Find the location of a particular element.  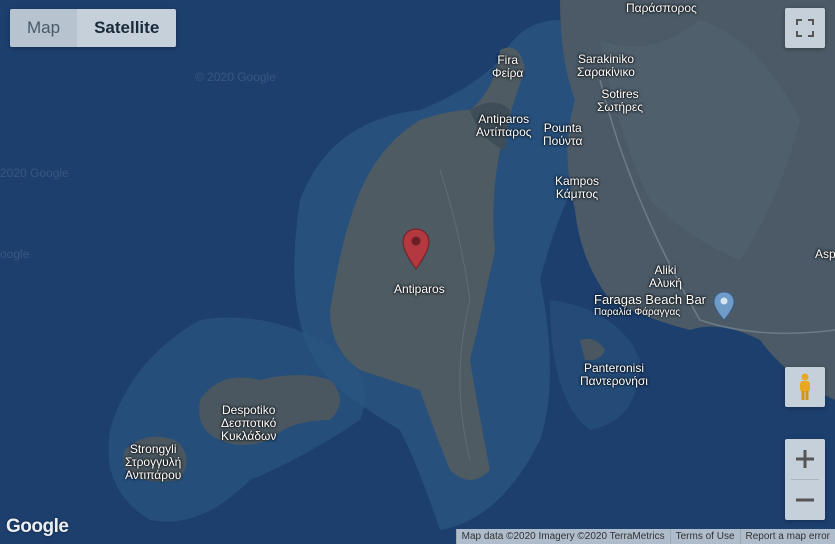

map-type-control: Map Satellite is located at coordinates (93, 28).